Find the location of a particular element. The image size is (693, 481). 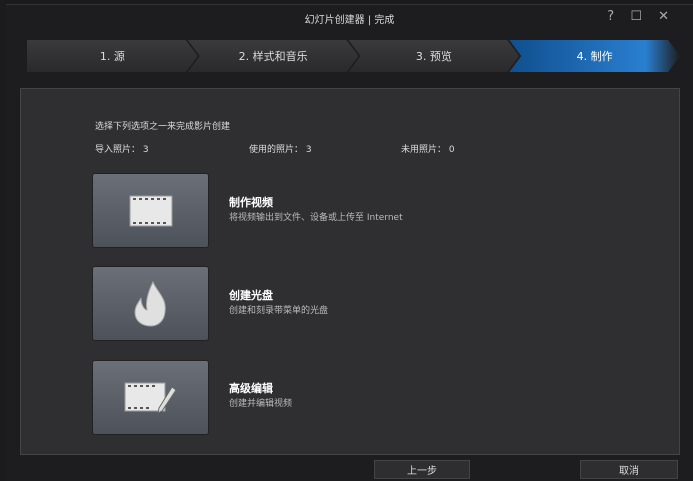

used-photos: 使用的照片： 3 is located at coordinates (280, 150).